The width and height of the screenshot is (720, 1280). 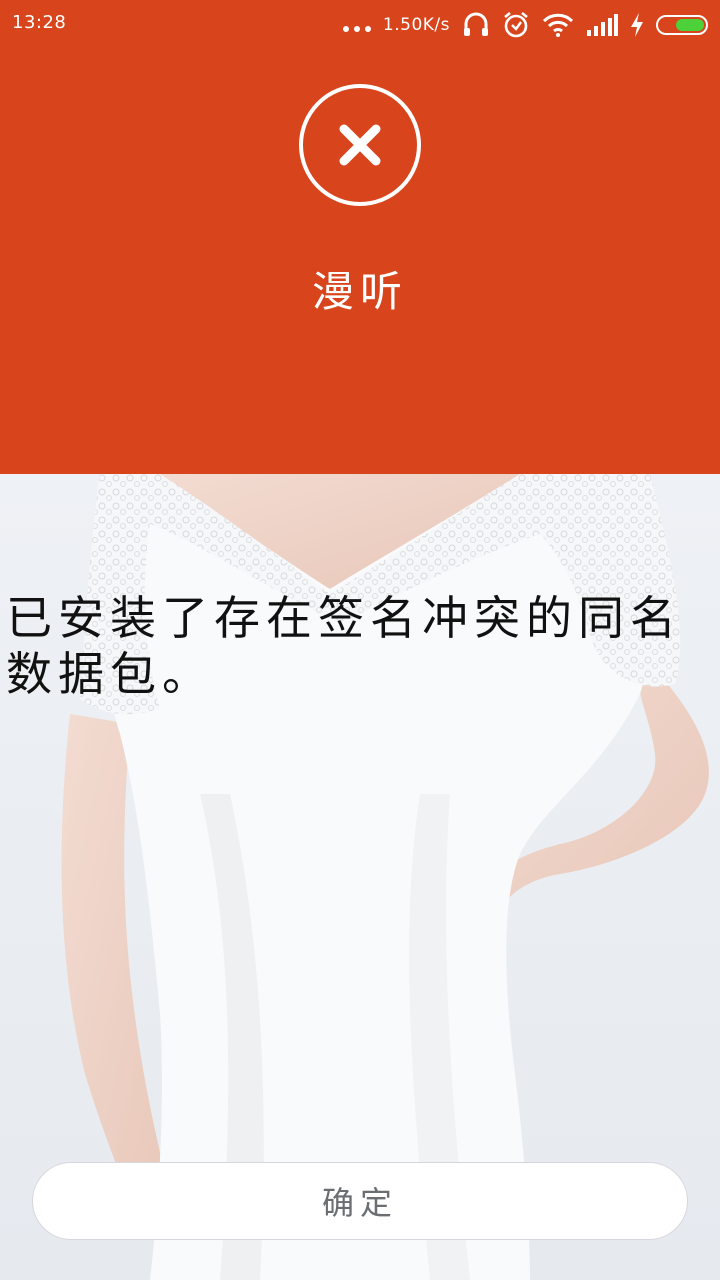 What do you see at coordinates (690, 25) in the screenshot?
I see `battery-level` at bounding box center [690, 25].